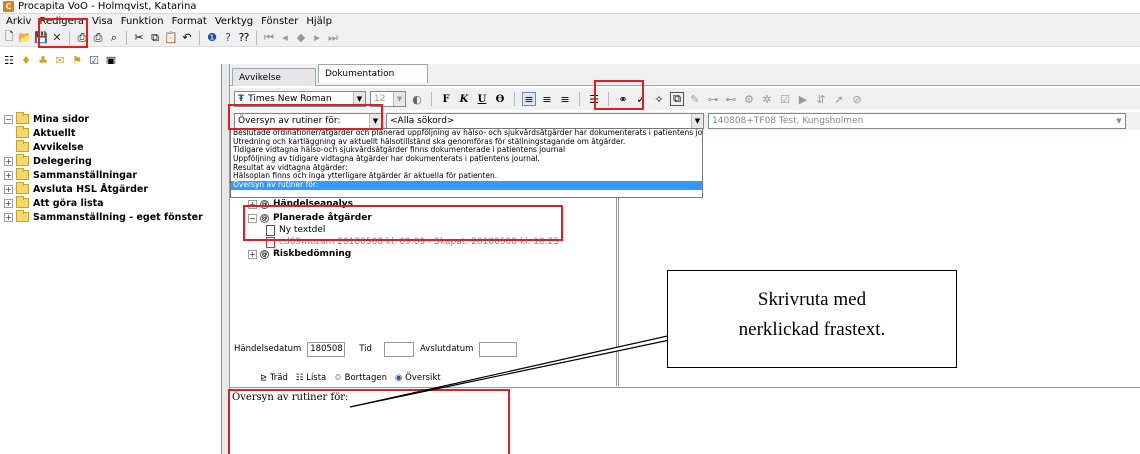 The image size is (1140, 454). Describe the element at coordinates (812, 329) in the screenshot. I see `callout-line-2: nerklickad frastext.` at that location.